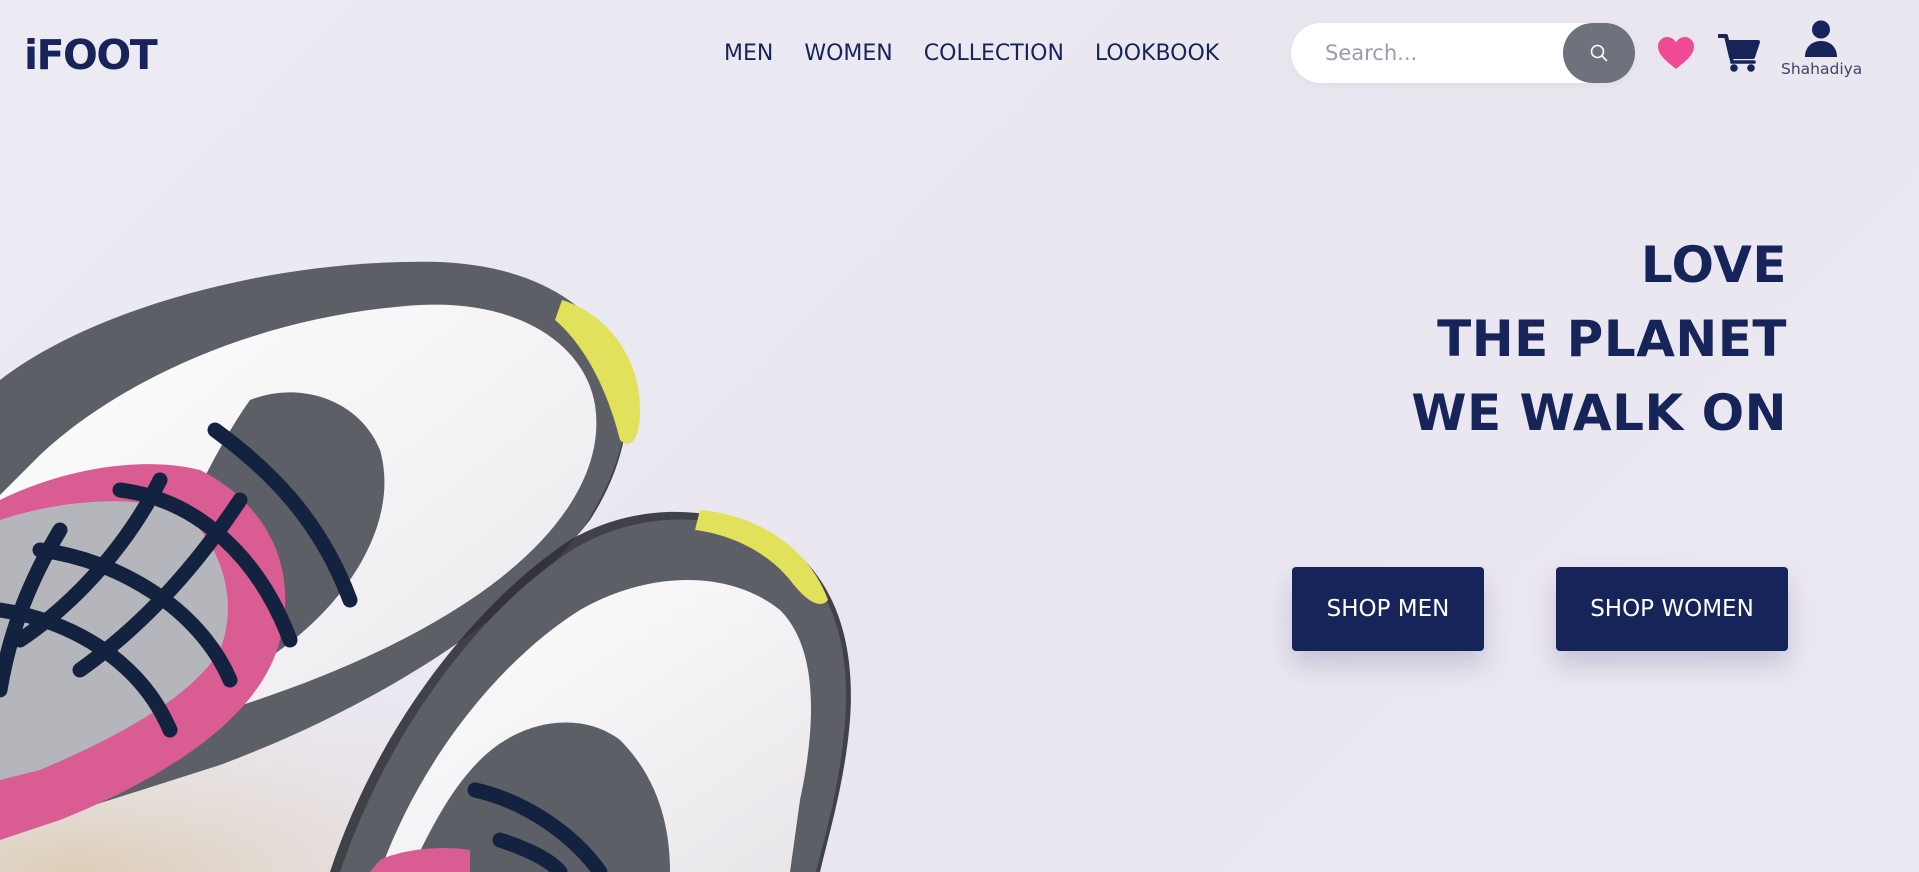  I want to click on nav-item-collection: COLLECTION, so click(994, 54).